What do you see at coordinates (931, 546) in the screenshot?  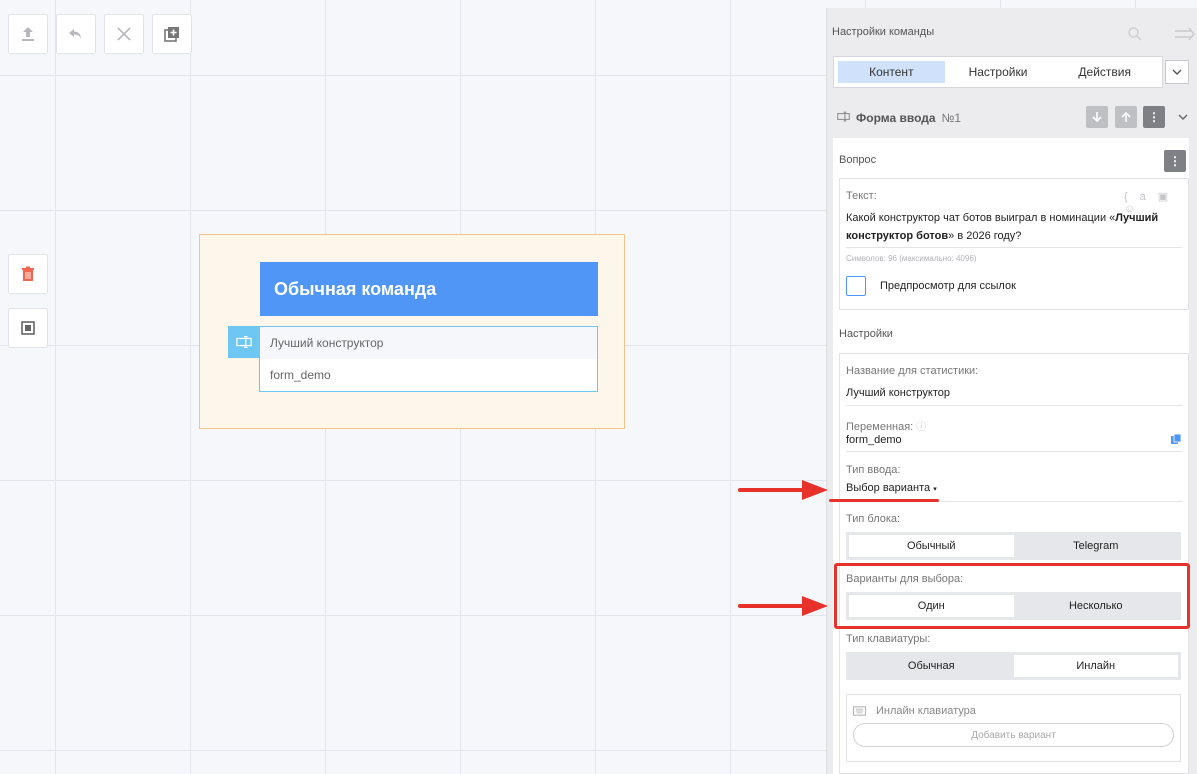 I see `block-type-option-regular: Обычный` at bounding box center [931, 546].